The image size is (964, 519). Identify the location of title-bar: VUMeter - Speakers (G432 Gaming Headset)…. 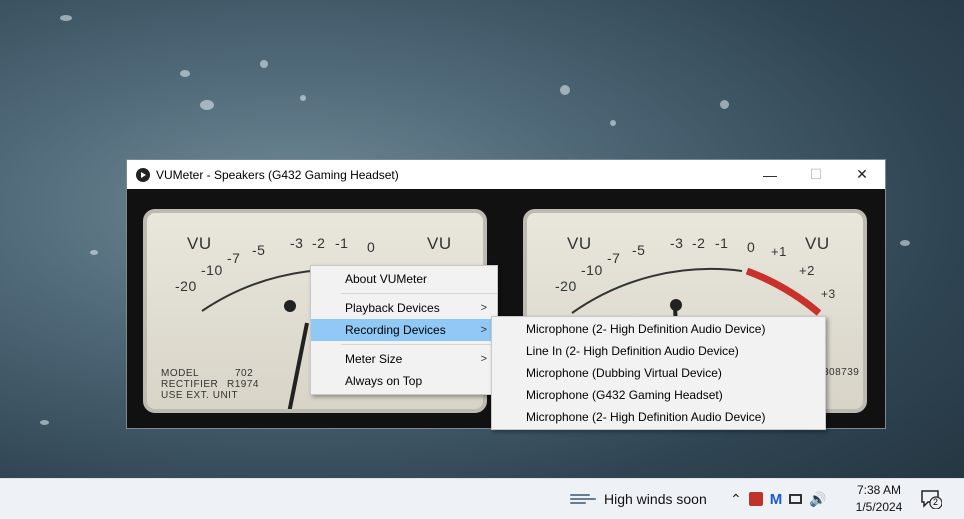
(506, 174).